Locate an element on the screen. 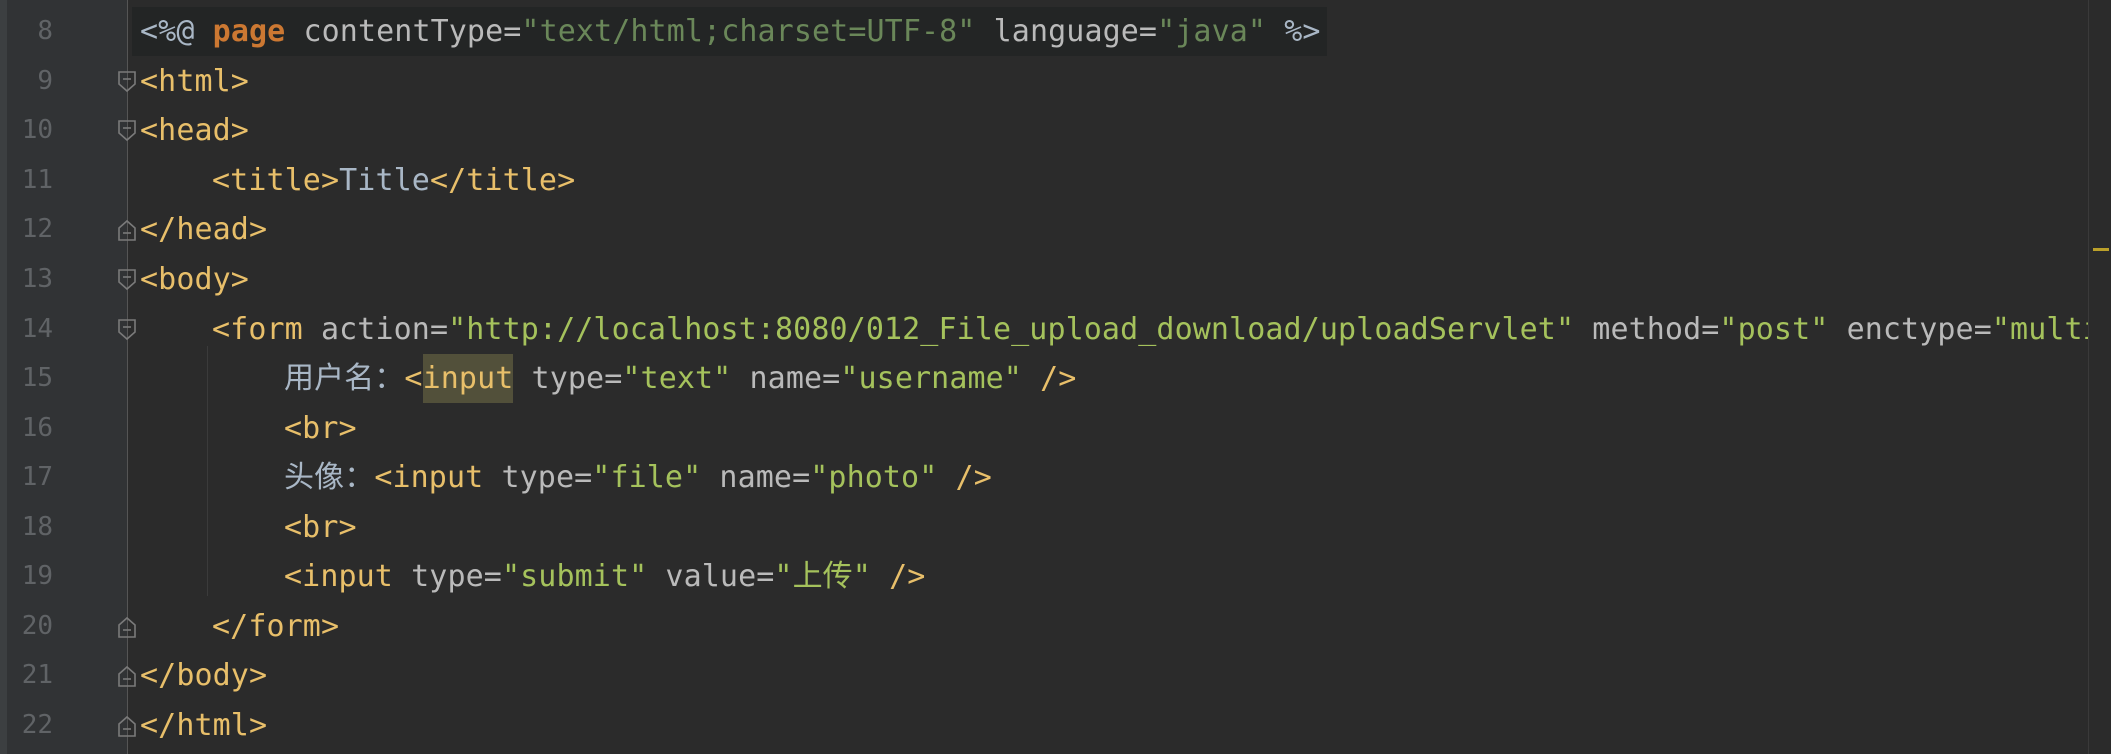 The image size is (2111, 754). html-tag: </head> is located at coordinates (204, 229).